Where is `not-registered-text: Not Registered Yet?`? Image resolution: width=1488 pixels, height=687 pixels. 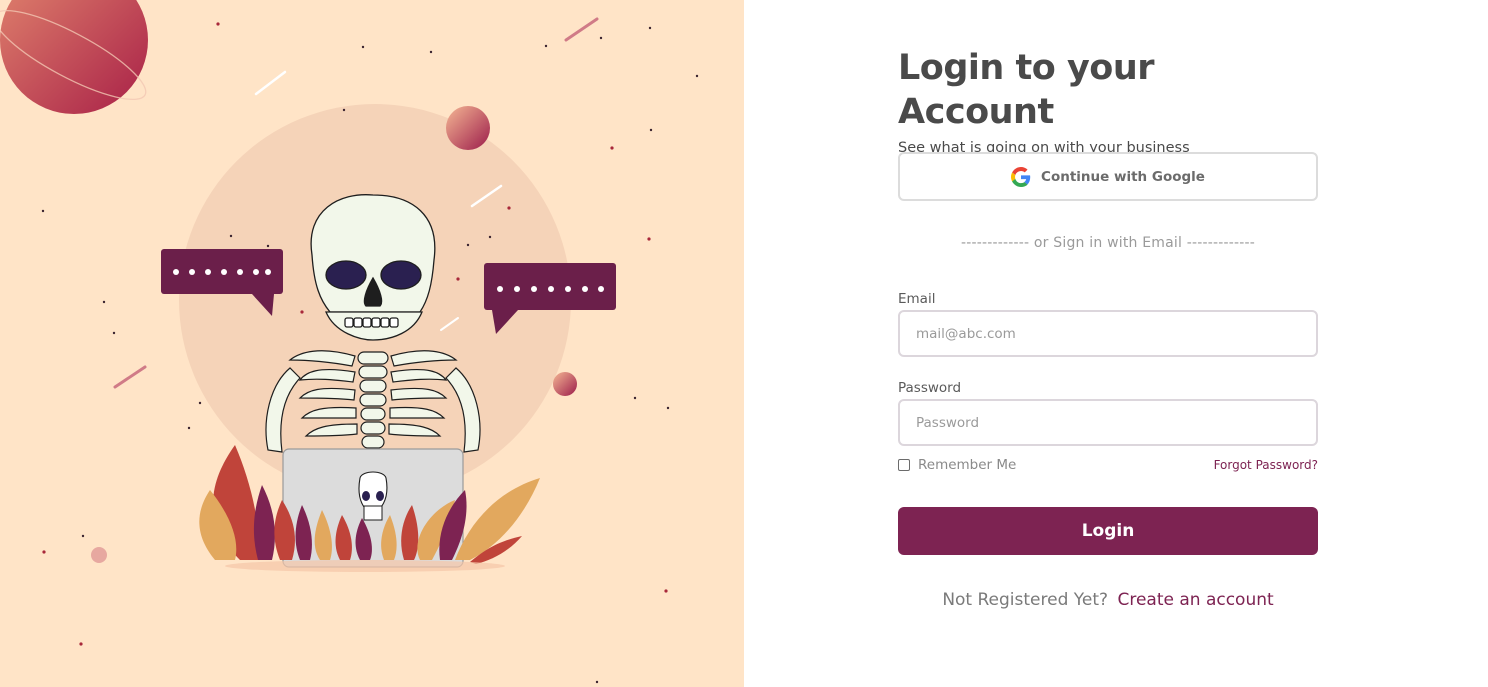 not-registered-text: Not Registered Yet? is located at coordinates (1025, 600).